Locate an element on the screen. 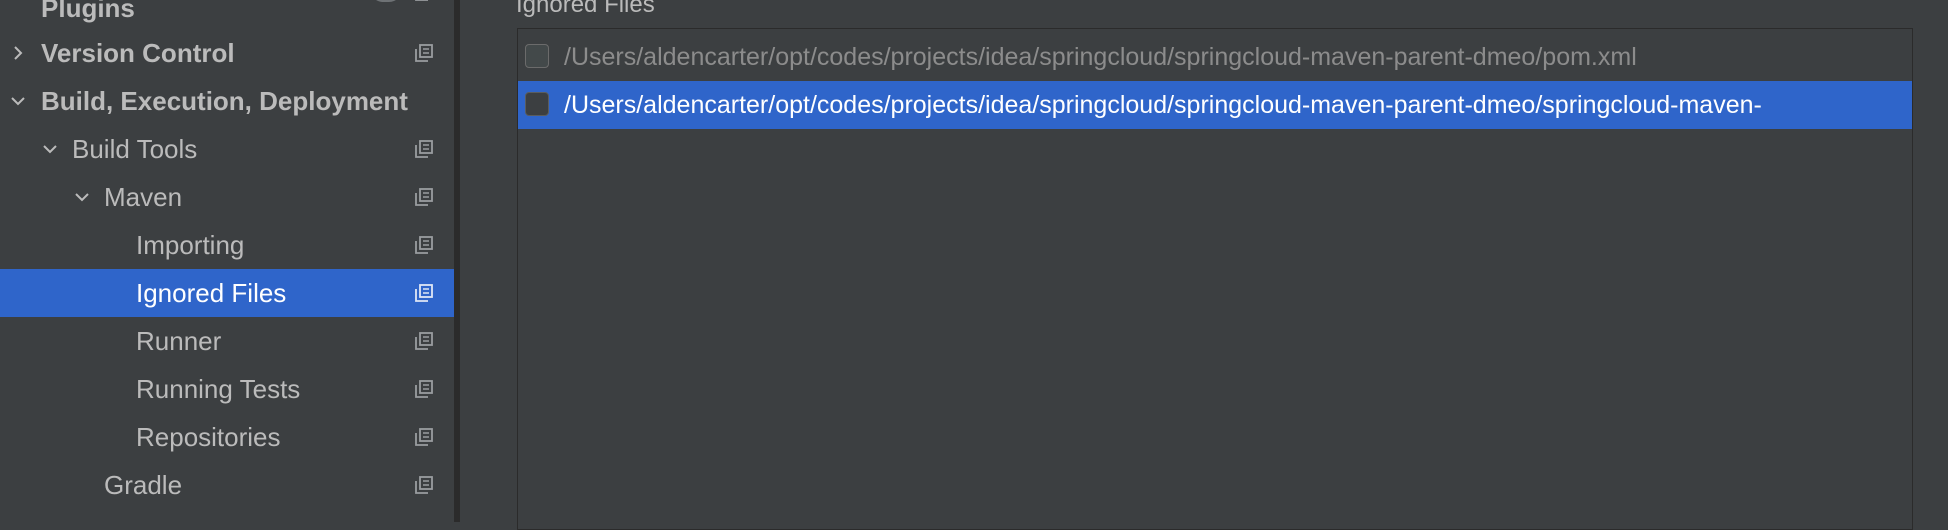 This screenshot has width=1948, height=530. tree-item-label: Ignored Files is located at coordinates (211, 293).